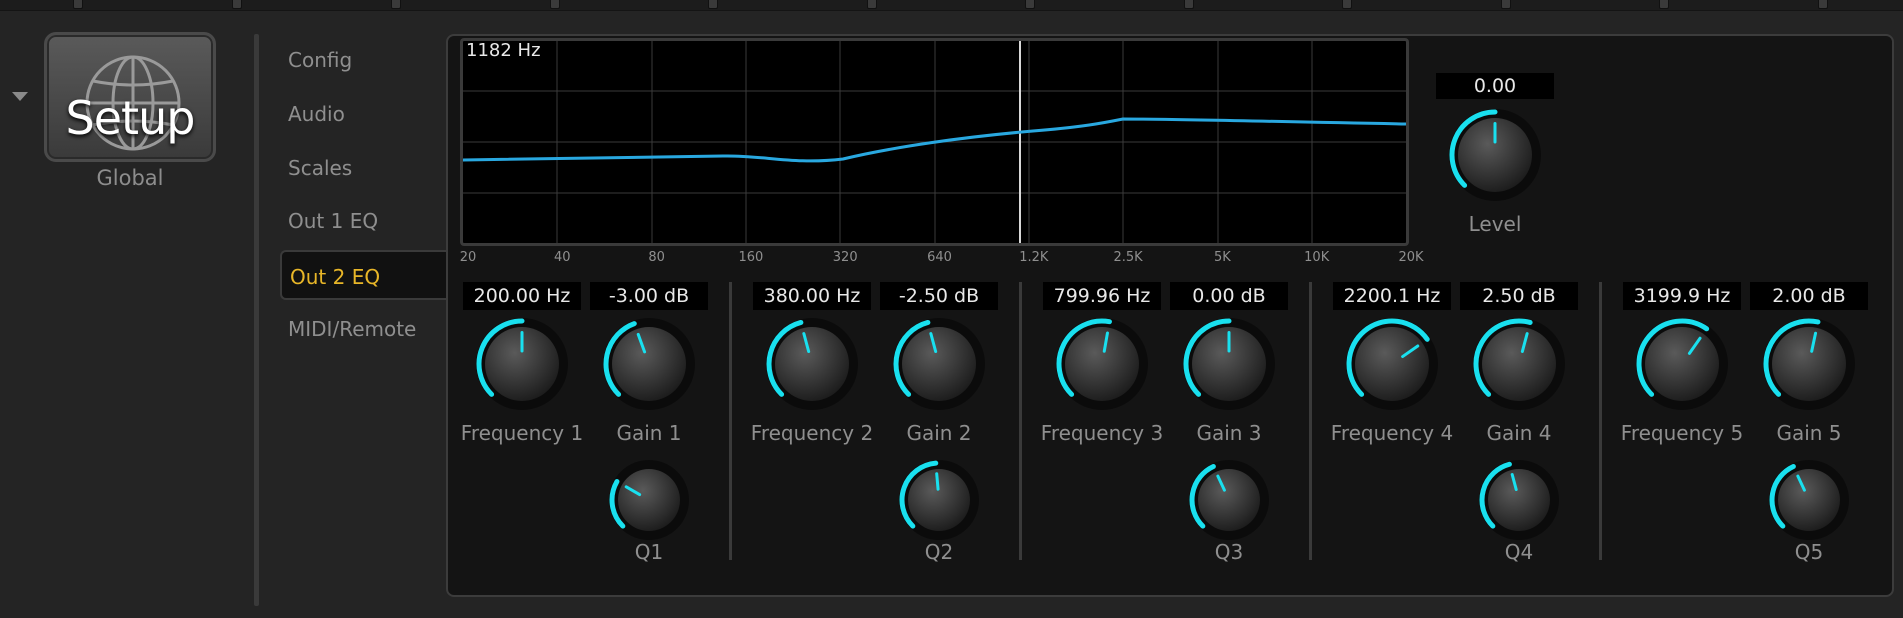 The width and height of the screenshot is (1903, 618). Describe the element at coordinates (1519, 500) in the screenshot. I see `q4-knob` at that location.